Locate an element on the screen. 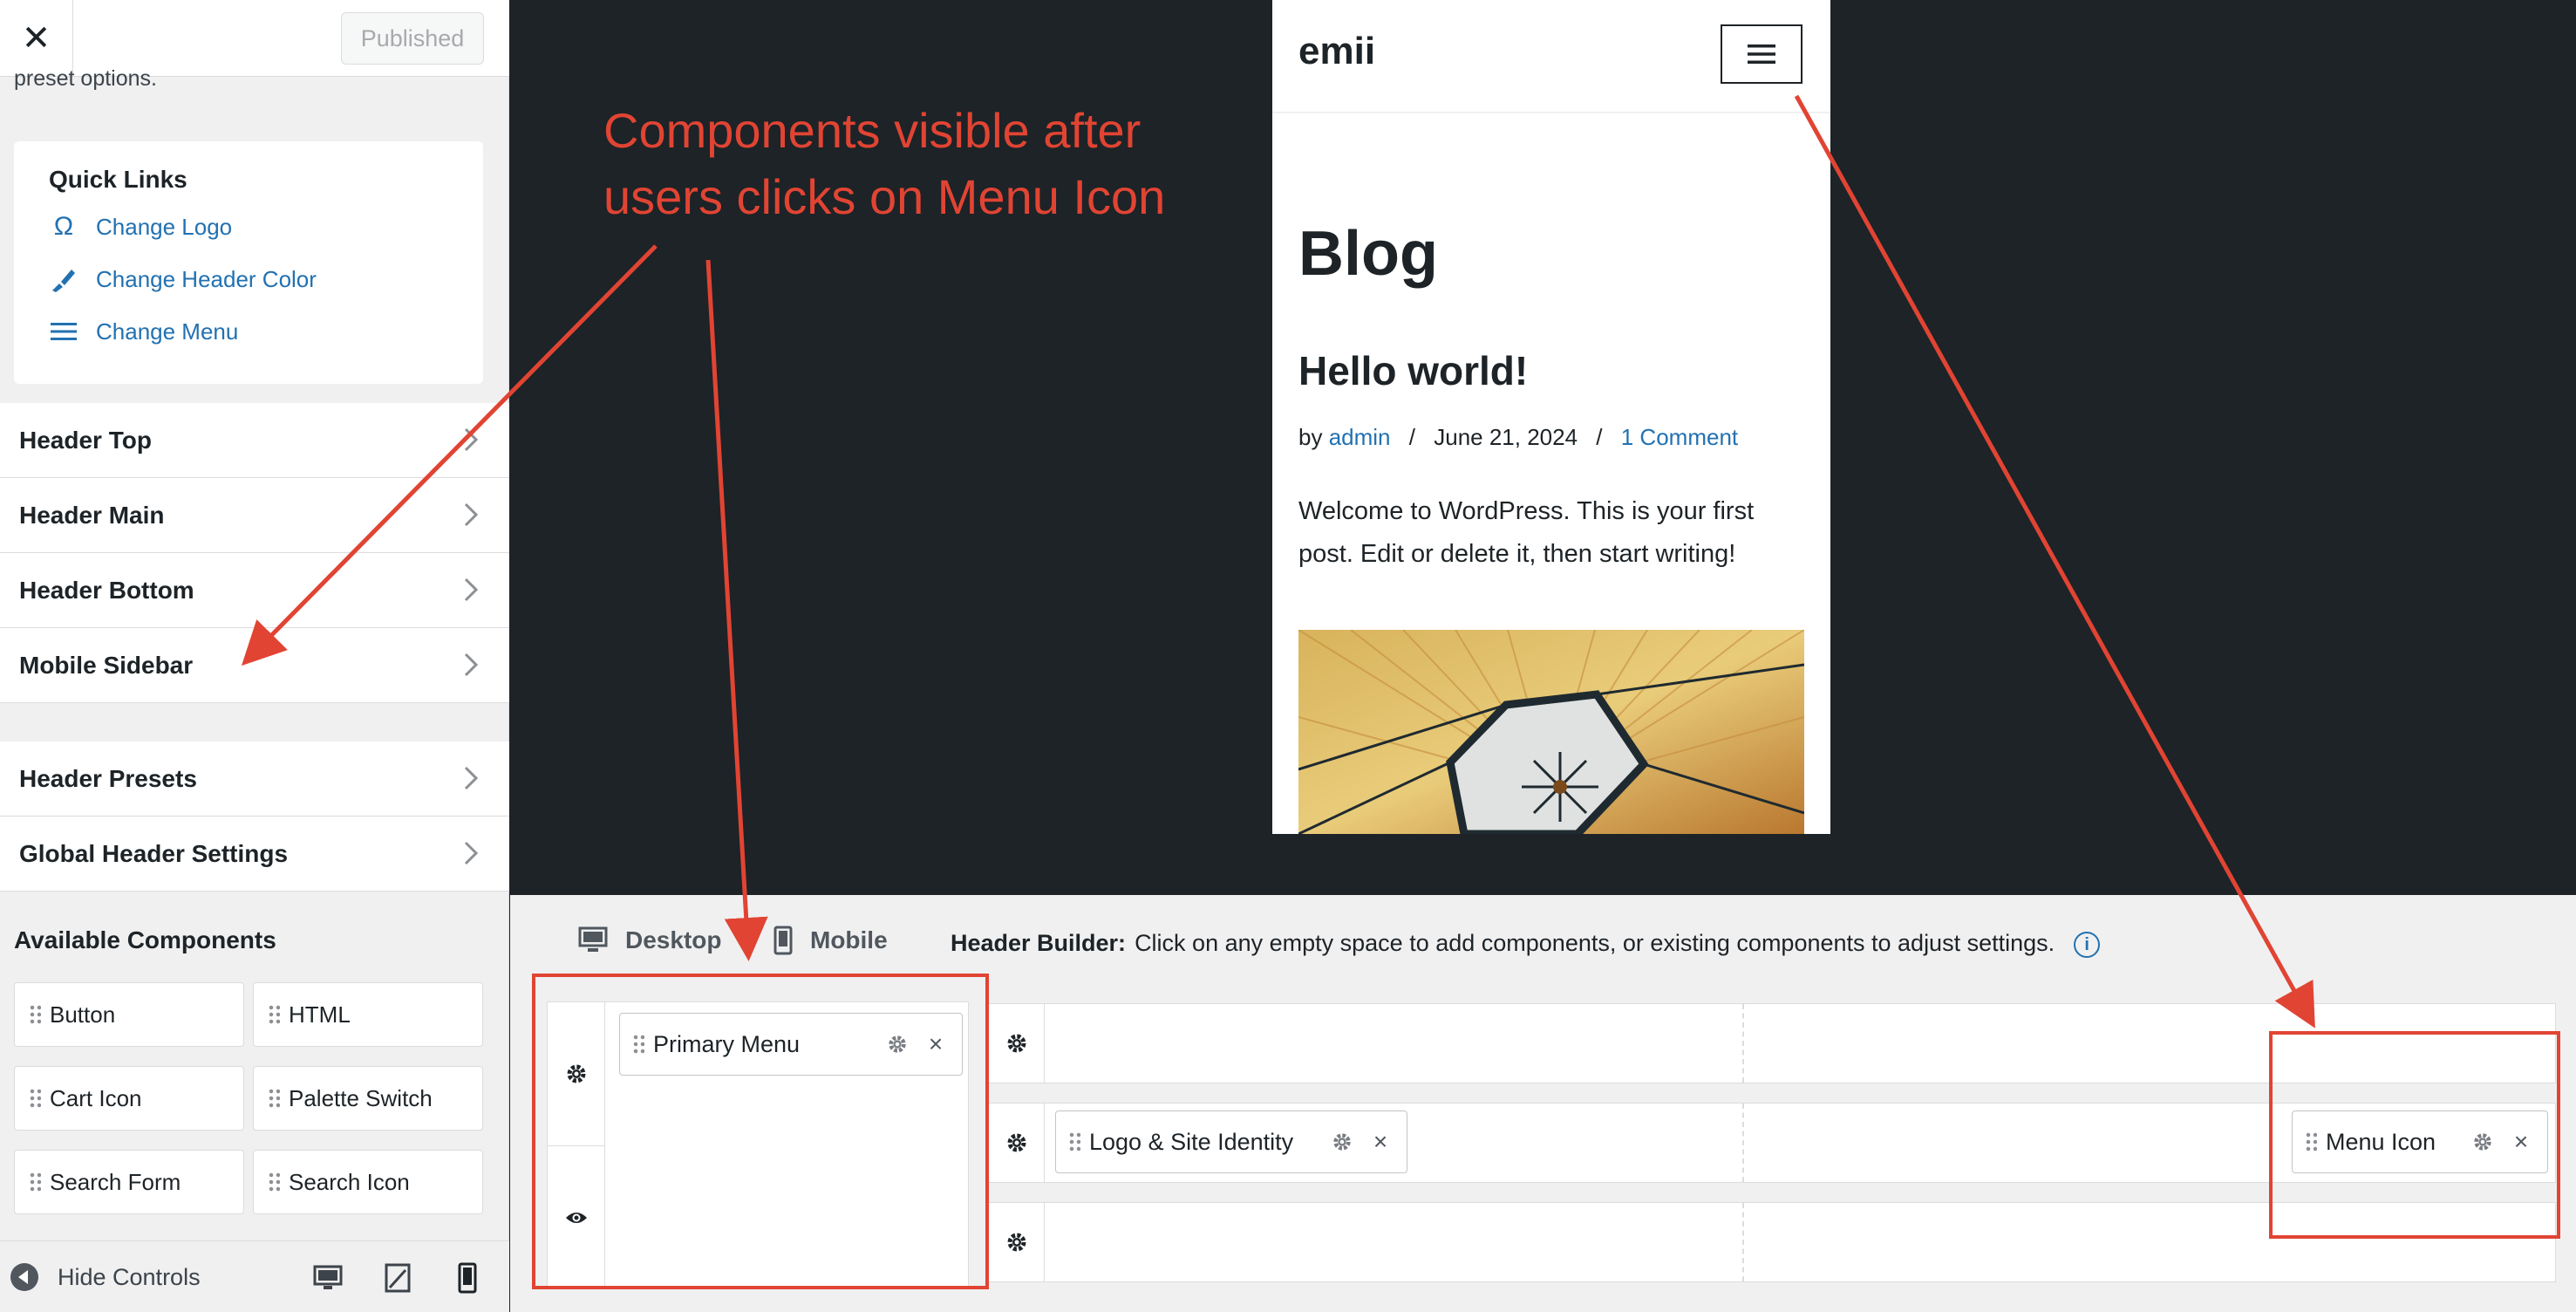 The image size is (2576, 1312). component-search-icon: Search Icon is located at coordinates (368, 1182).